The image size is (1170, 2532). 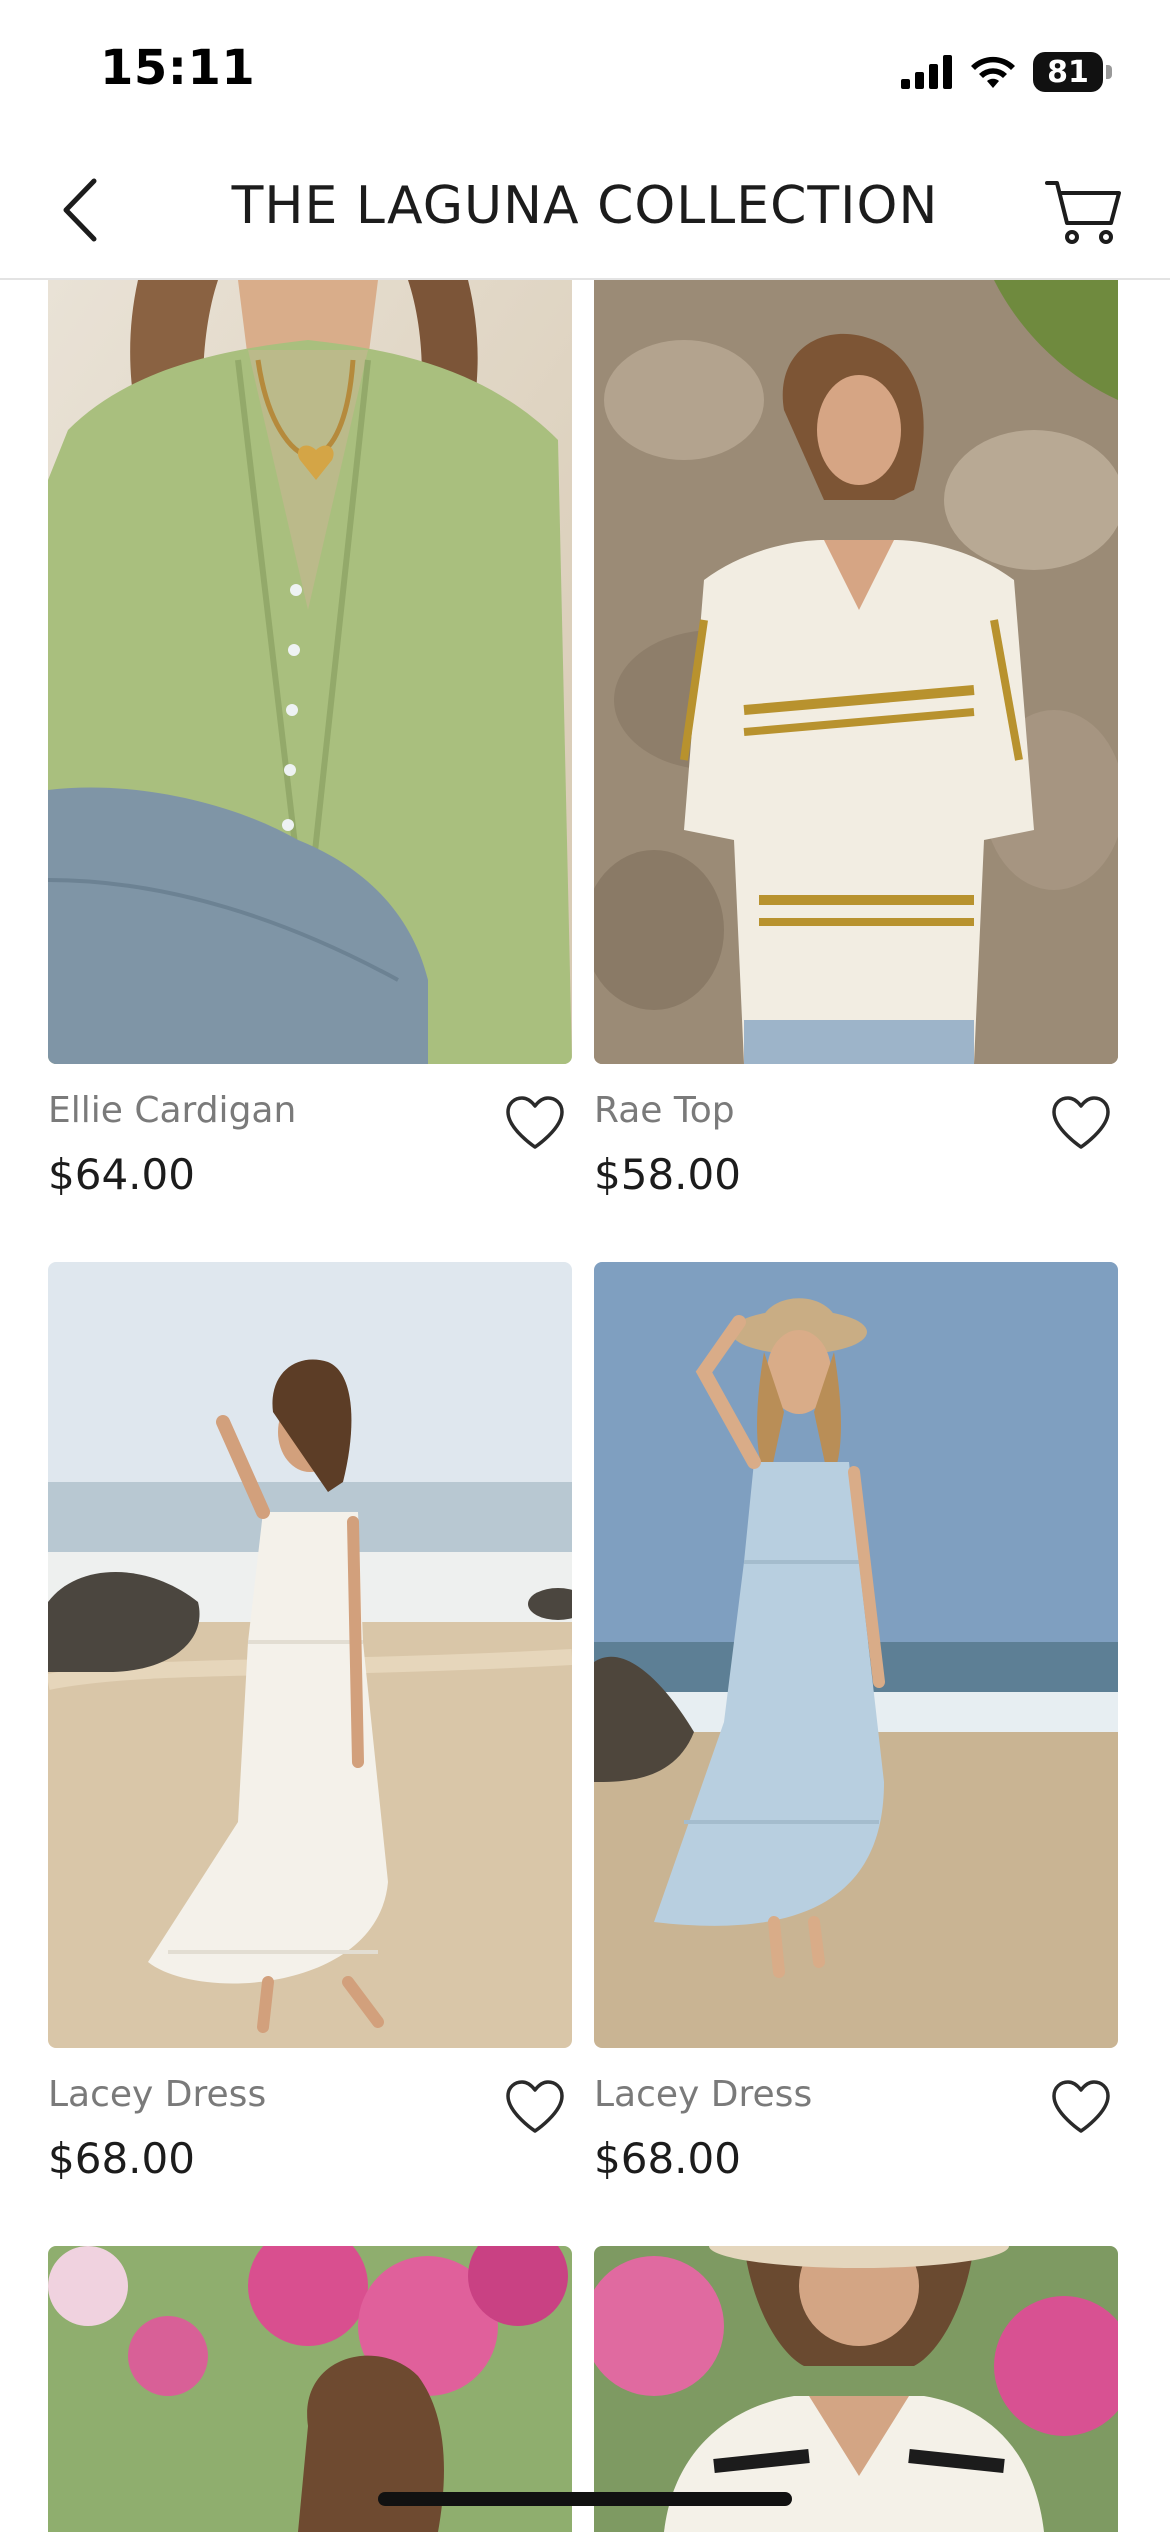 I want to click on product-price: $58.00, so click(x=667, y=1174).